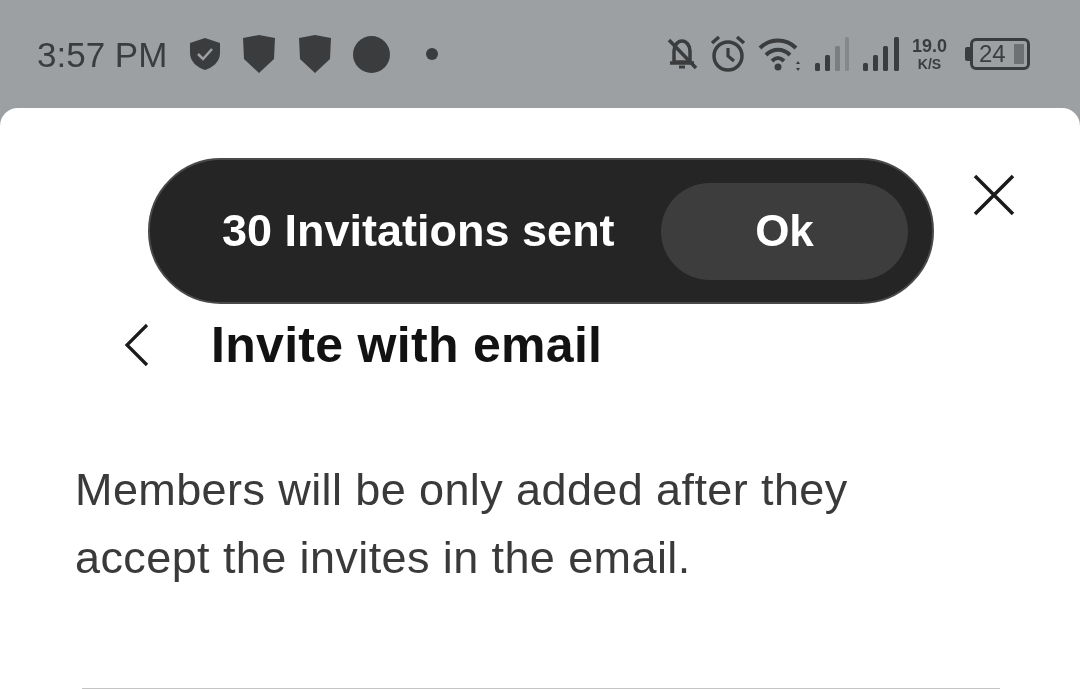 This screenshot has height=689, width=1080. What do you see at coordinates (418, 231) in the screenshot?
I see `toast-message: 30 Invitations sent` at bounding box center [418, 231].